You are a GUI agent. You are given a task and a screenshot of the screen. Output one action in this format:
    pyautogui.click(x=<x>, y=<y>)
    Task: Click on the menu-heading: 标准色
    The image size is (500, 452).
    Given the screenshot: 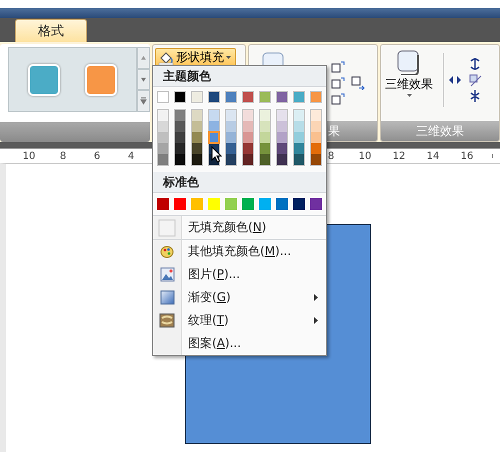 What is the action you would take?
    pyautogui.click(x=239, y=182)
    